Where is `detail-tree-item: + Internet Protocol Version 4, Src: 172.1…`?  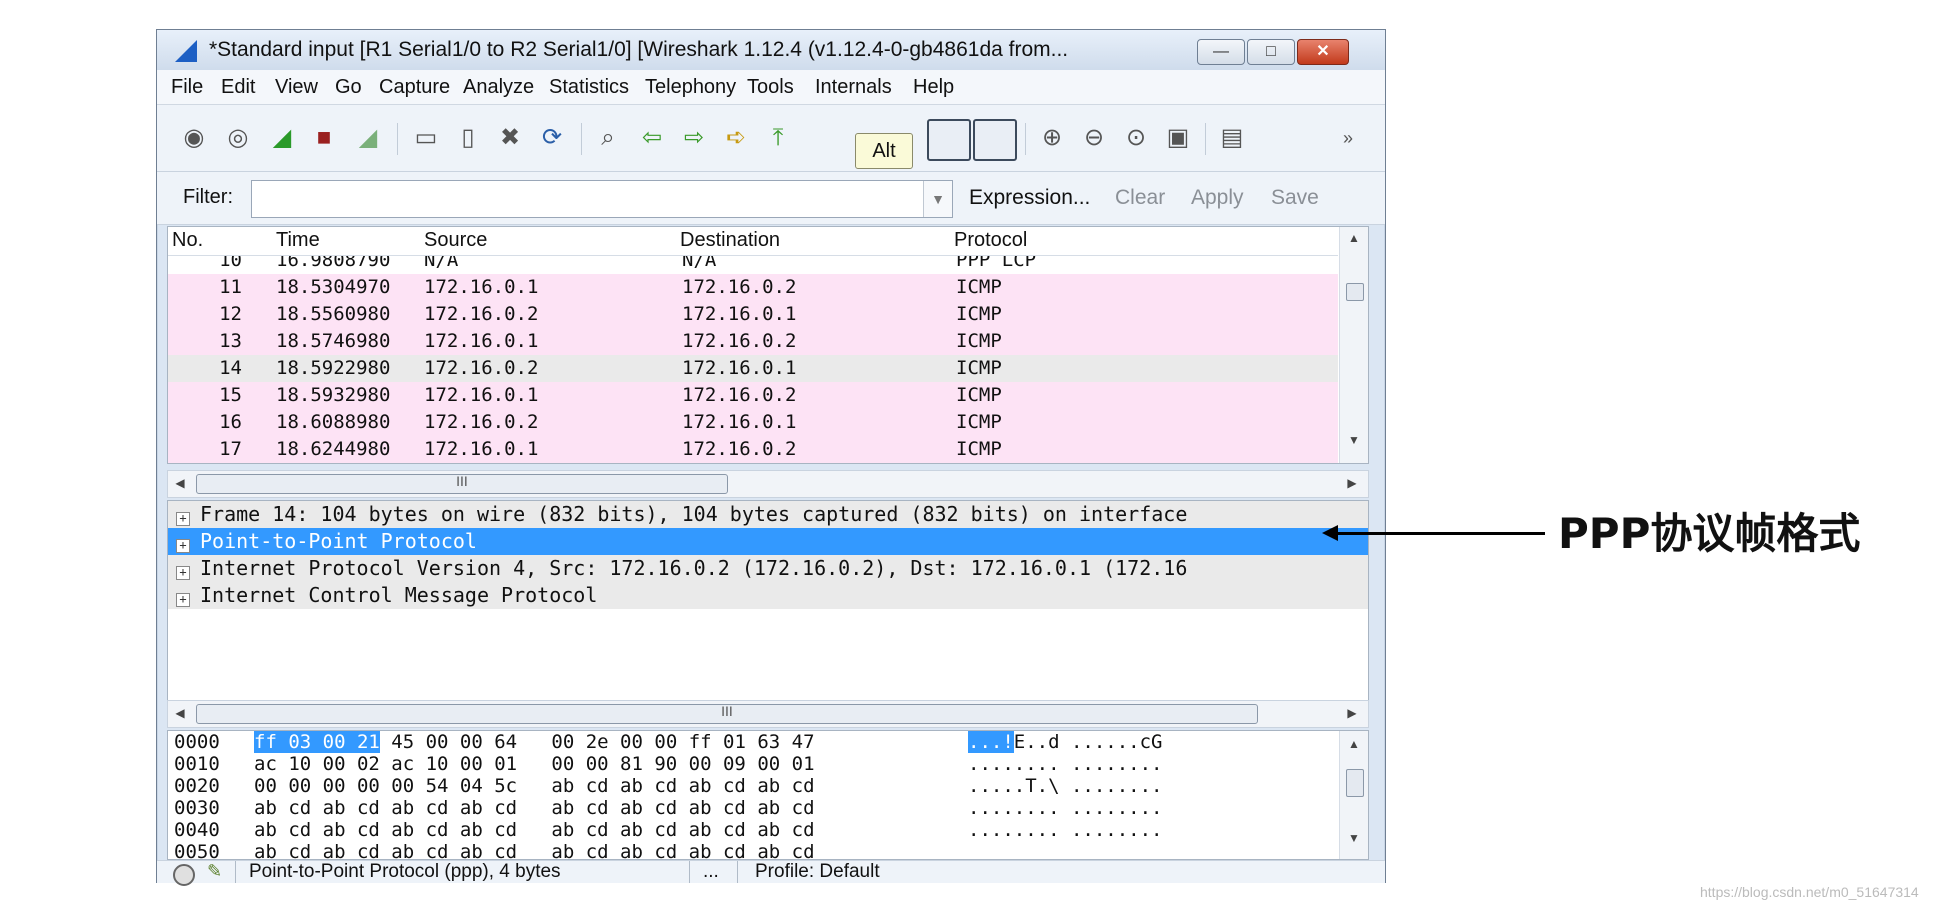
detail-tree-item: + Internet Protocol Version 4, Src: 172.1… is located at coordinates (768, 568).